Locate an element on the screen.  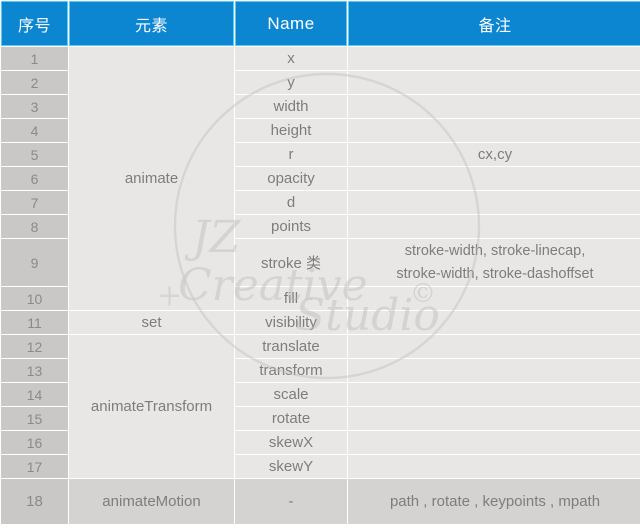
row-name: visibility is located at coordinates (291, 322).